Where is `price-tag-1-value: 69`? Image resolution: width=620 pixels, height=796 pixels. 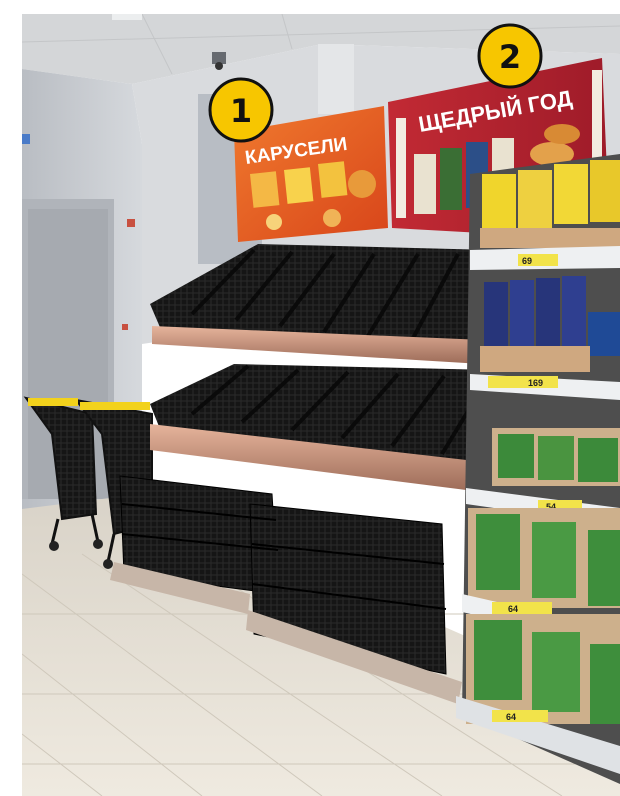
price-tag-1-value: 69 is located at coordinates (527, 261).